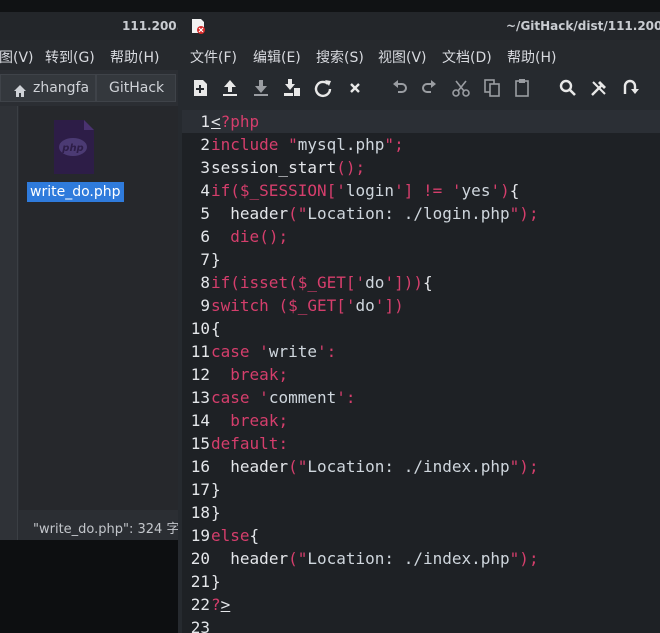  What do you see at coordinates (235, 535) in the screenshot?
I see `code-line: else{` at bounding box center [235, 535].